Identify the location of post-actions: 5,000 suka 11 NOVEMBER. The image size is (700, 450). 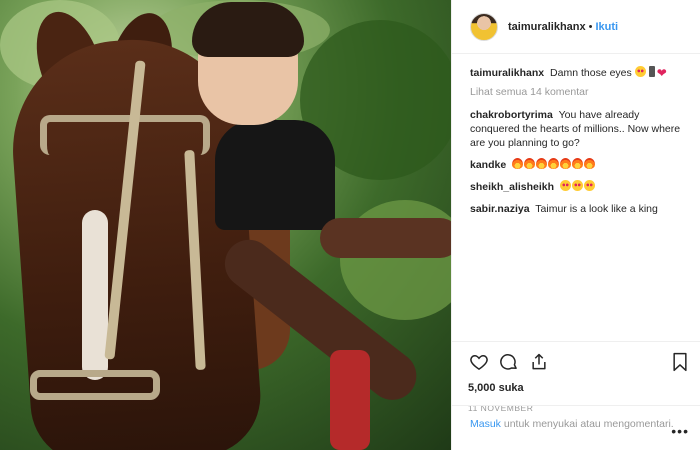
(576, 377).